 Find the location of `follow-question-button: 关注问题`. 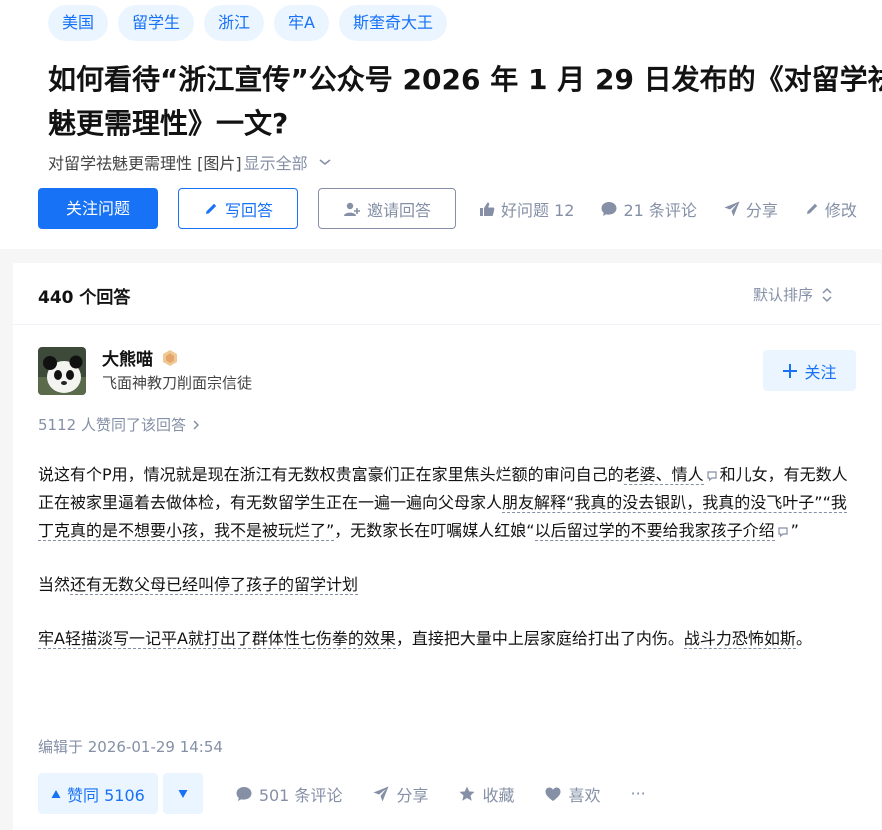

follow-question-button: 关注问题 is located at coordinates (98, 208).